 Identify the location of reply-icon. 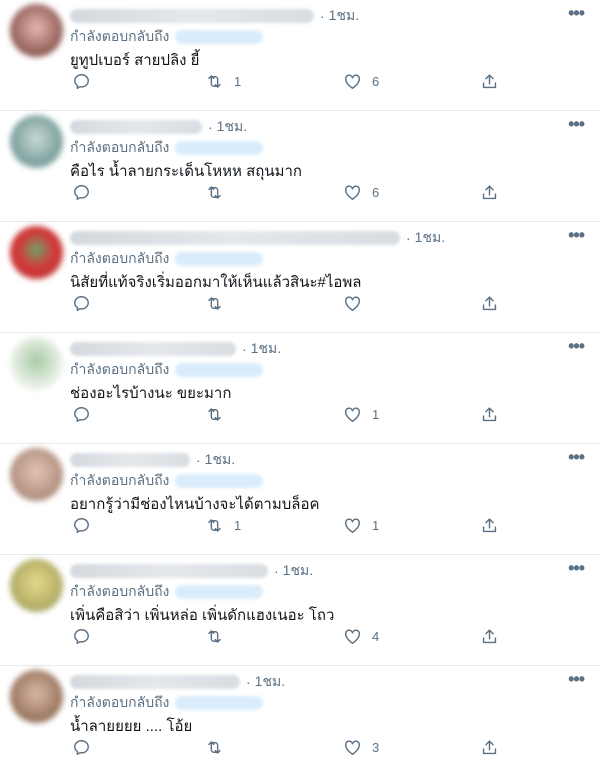
(81, 526).